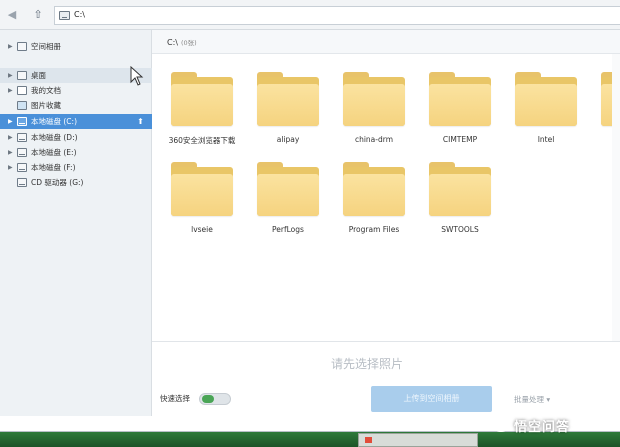  What do you see at coordinates (22, 105) in the screenshot?
I see `picture-icon` at bounding box center [22, 105].